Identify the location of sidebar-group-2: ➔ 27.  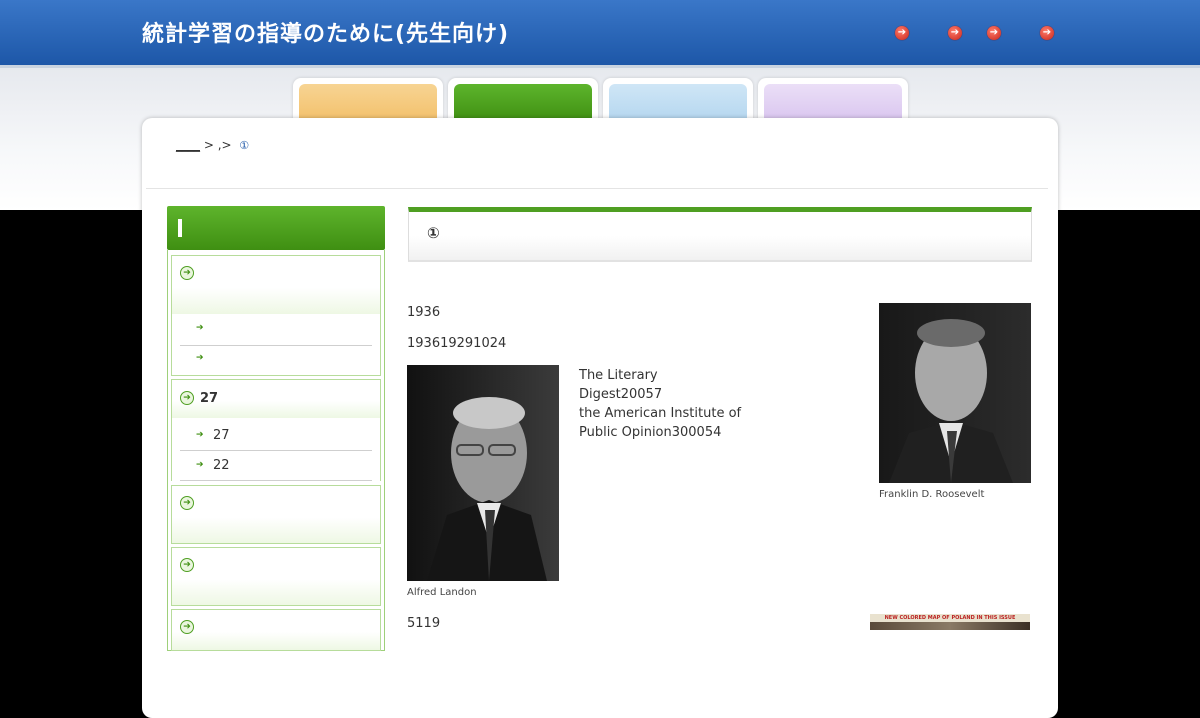
(276, 399).